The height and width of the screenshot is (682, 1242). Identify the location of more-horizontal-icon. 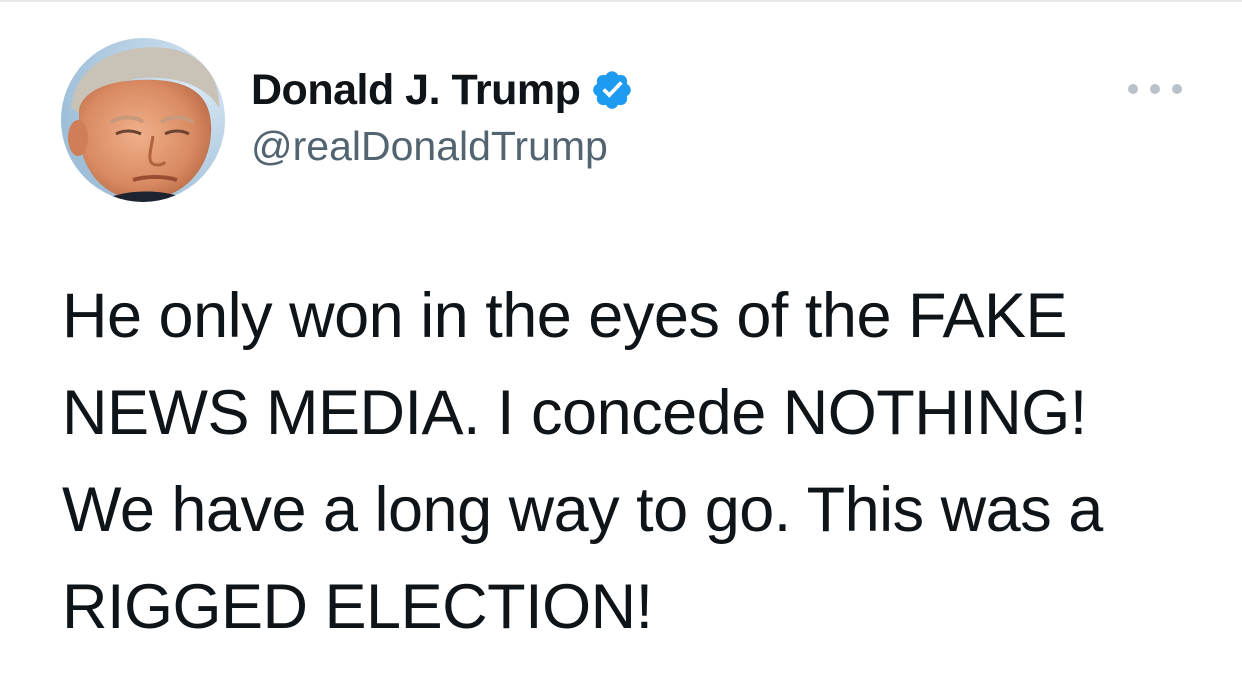
(1155, 89).